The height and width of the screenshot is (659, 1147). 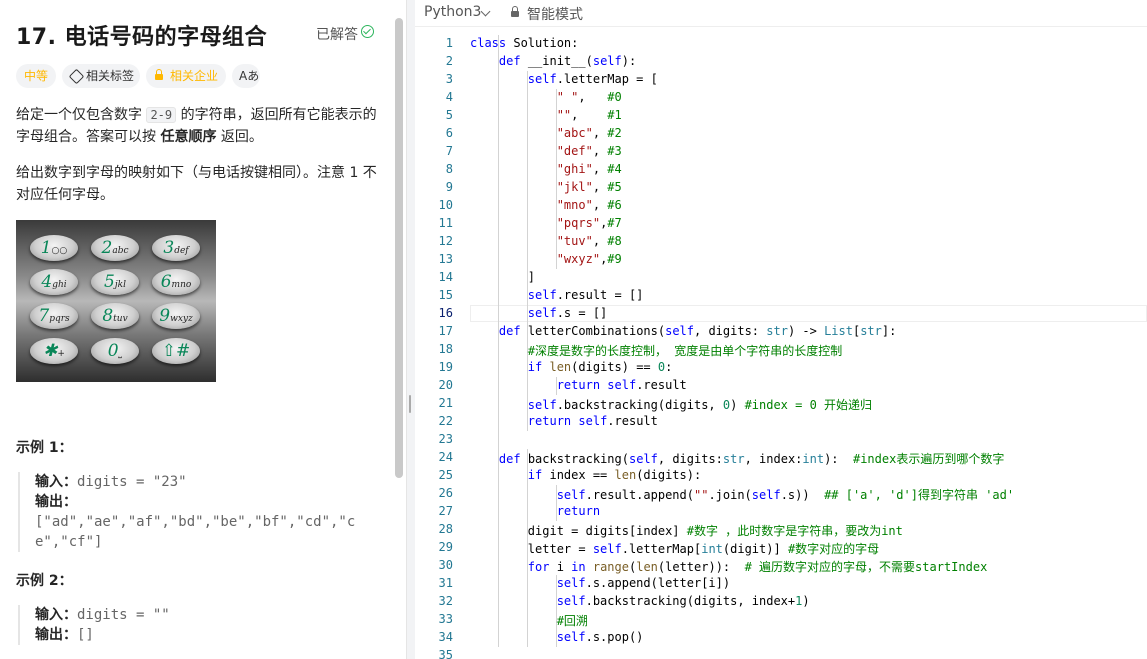 I want to click on line-number: 6, so click(x=449, y=133).